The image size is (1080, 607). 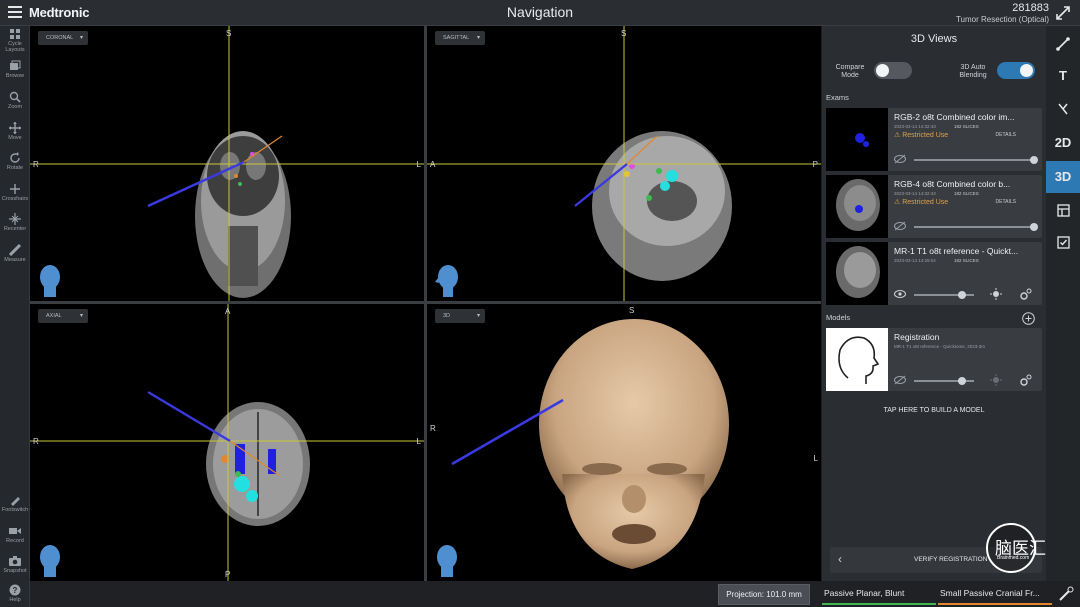 I want to click on tool-move: Move, so click(x=15, y=131).